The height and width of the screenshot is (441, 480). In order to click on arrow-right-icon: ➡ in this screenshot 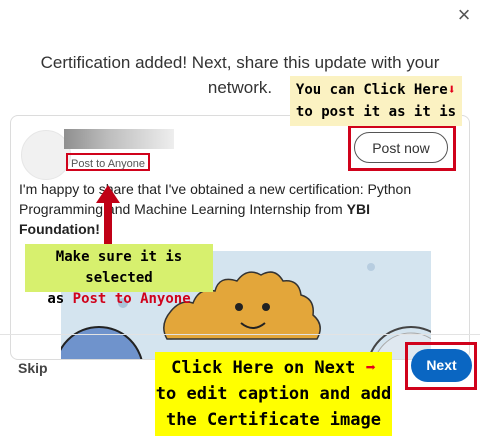, I will do `click(370, 368)`.